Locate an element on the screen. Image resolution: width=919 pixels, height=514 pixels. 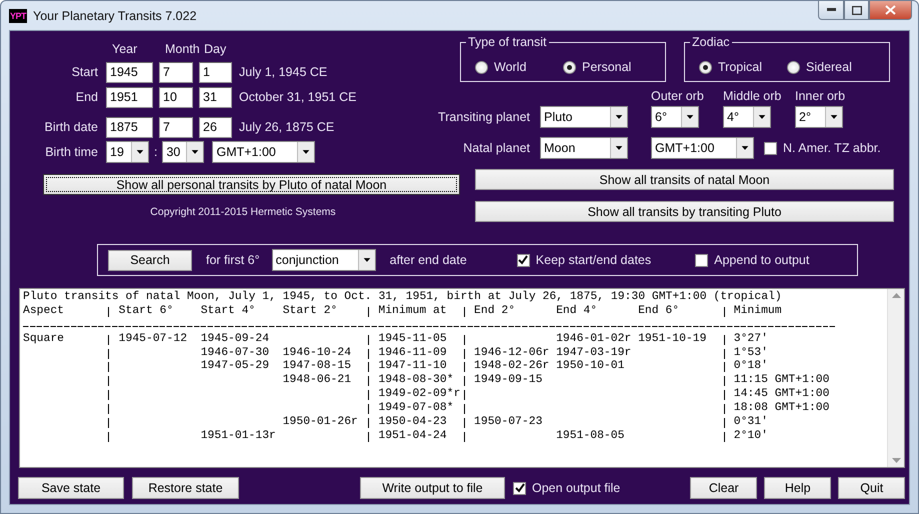
year-field: 1945 is located at coordinates (129, 72).